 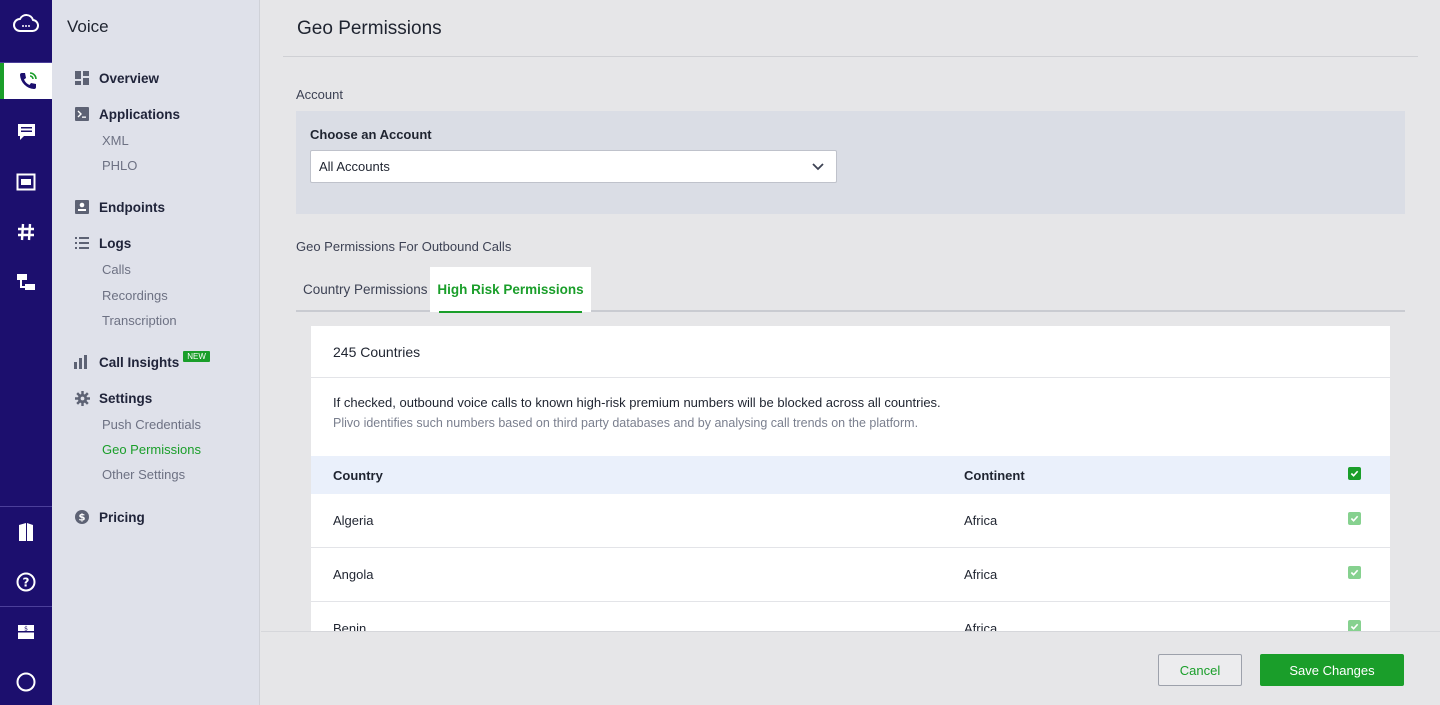 I want to click on hash-icon, so click(x=26, y=232).